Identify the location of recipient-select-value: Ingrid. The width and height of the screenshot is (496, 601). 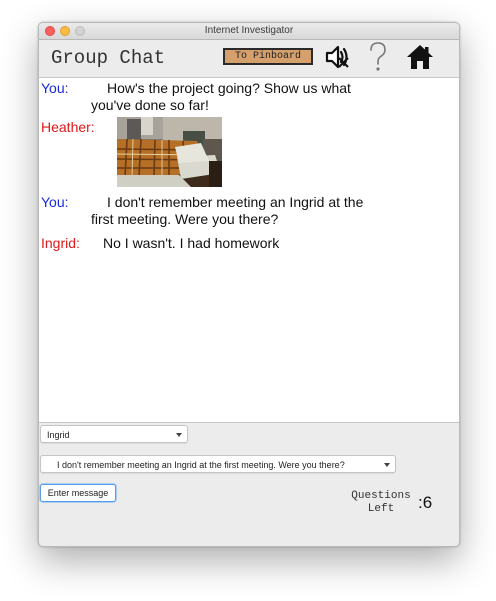
(58, 435).